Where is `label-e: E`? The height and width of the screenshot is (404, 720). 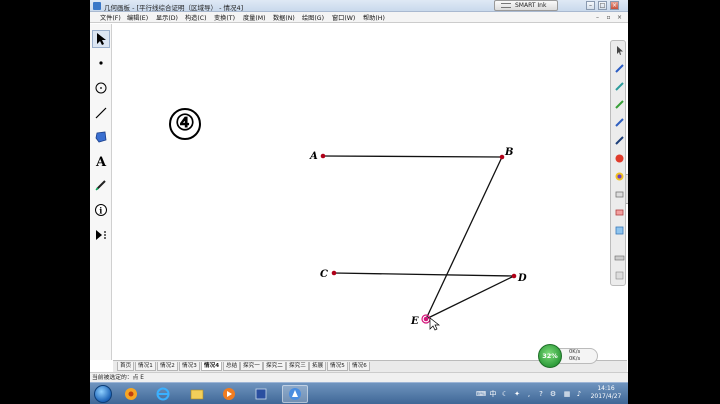 label-e: E is located at coordinates (414, 321).